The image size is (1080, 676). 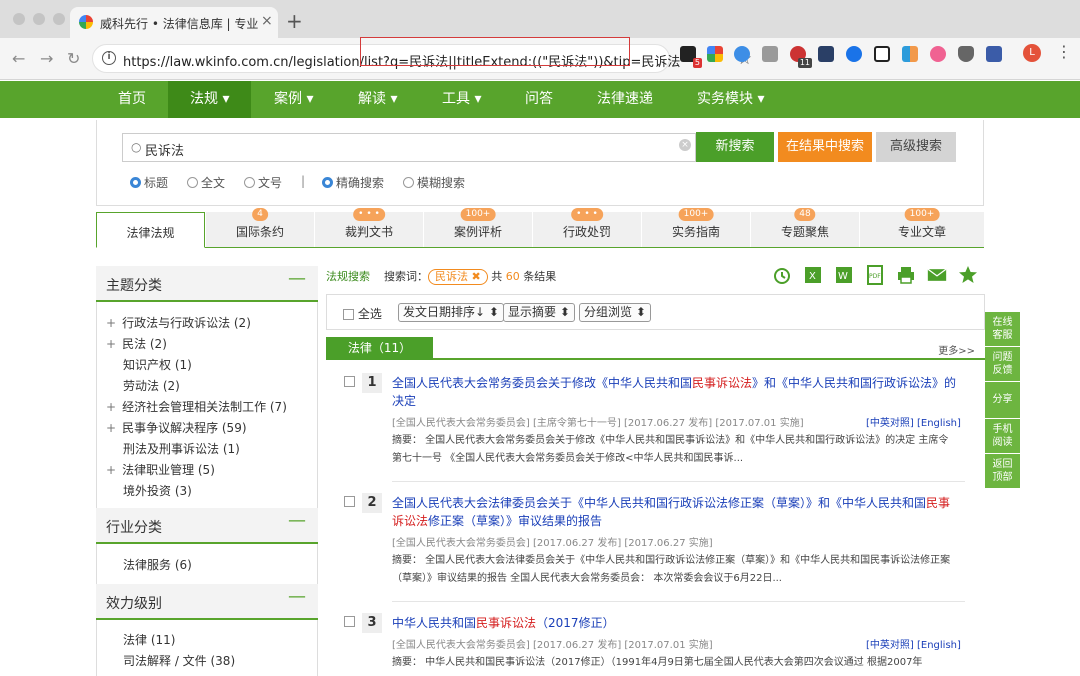 I want to click on result-title-link: 中华人民共和国民事诉讼法（2017修正）, so click(x=674, y=623).